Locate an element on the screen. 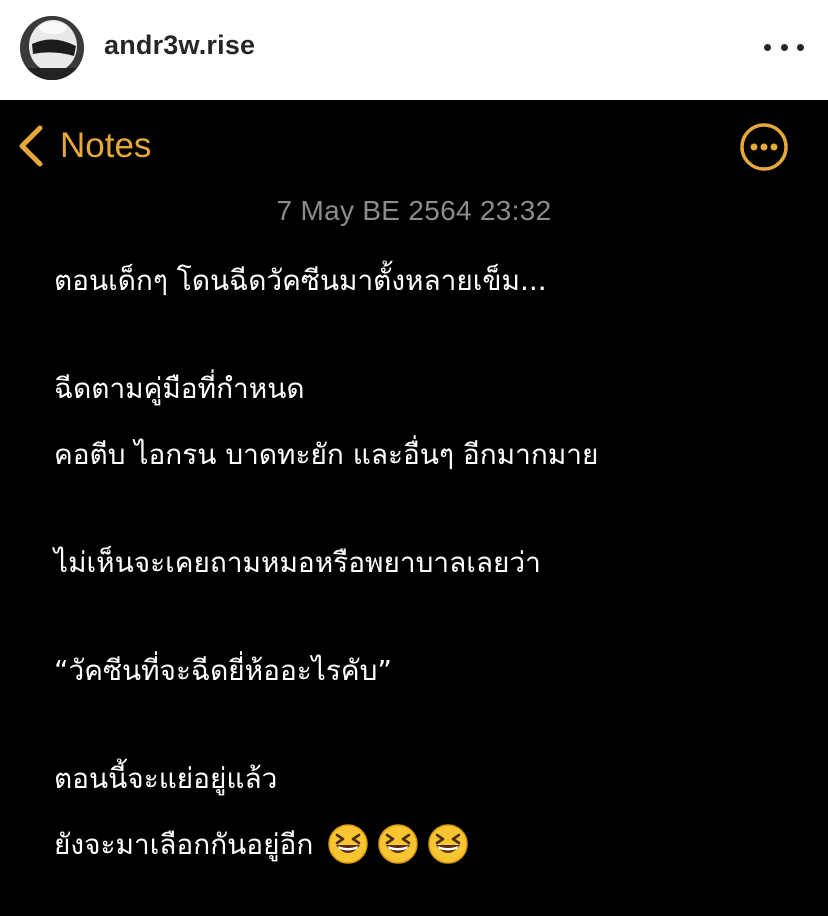 The height and width of the screenshot is (916, 828). note-line: ตอนนี้จะแย่อยู่แล้ว is located at coordinates (166, 778).